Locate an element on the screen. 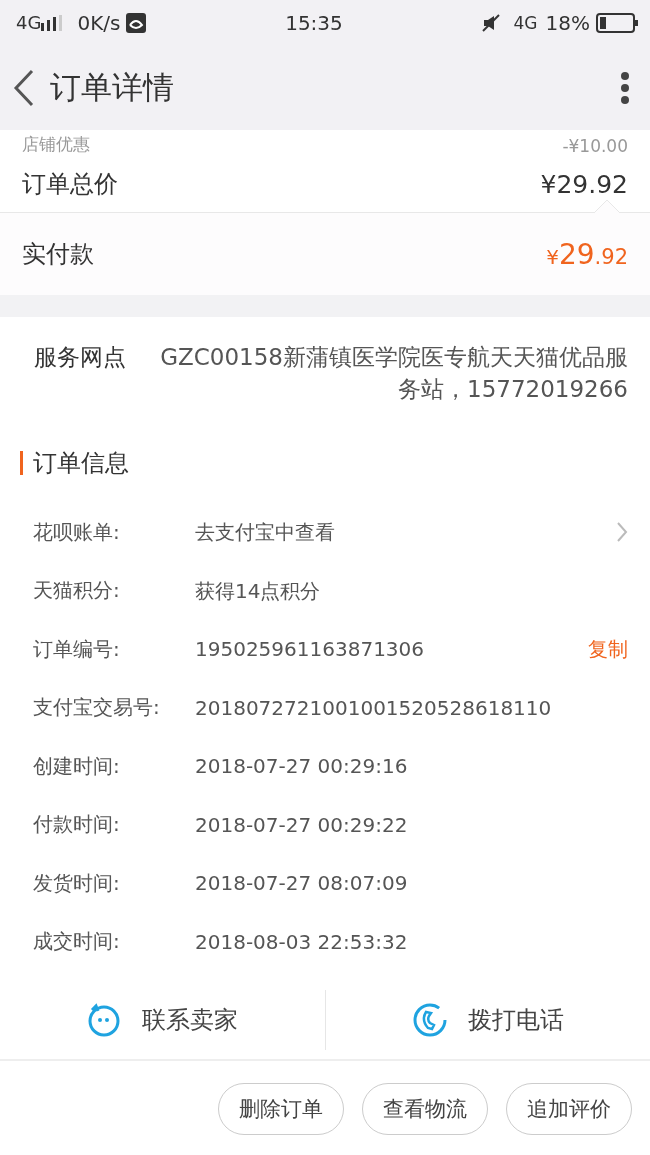  contact-button: 拨打电话 is located at coordinates (487, 1020).